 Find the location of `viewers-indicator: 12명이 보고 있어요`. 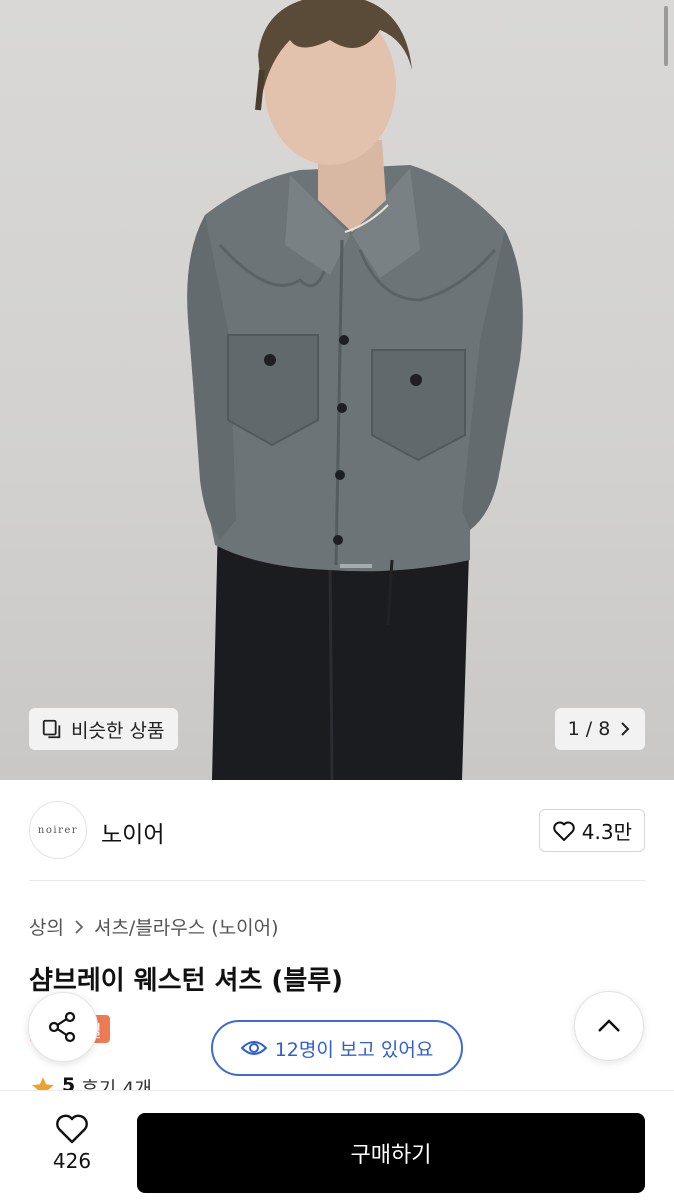

viewers-indicator: 12명이 보고 있어요 is located at coordinates (337, 1048).